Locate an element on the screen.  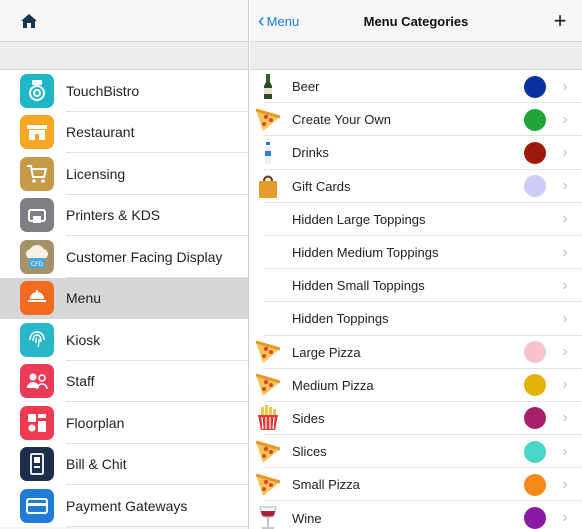
category-row: Drinks › is located at coordinates (416, 153).